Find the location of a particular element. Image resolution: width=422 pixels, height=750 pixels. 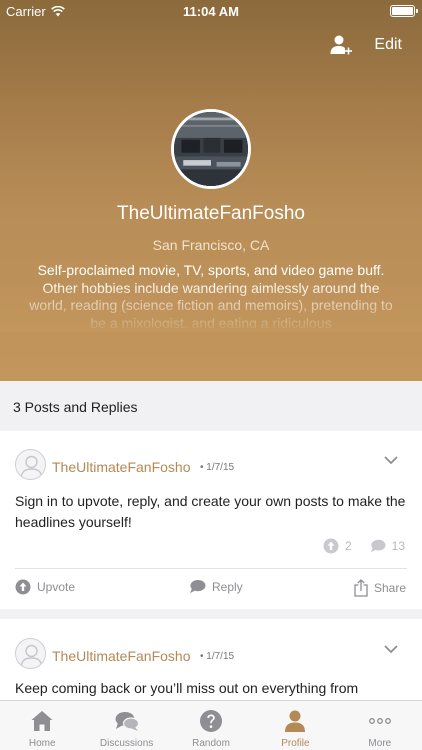

upvote-count-icon is located at coordinates (331, 546).